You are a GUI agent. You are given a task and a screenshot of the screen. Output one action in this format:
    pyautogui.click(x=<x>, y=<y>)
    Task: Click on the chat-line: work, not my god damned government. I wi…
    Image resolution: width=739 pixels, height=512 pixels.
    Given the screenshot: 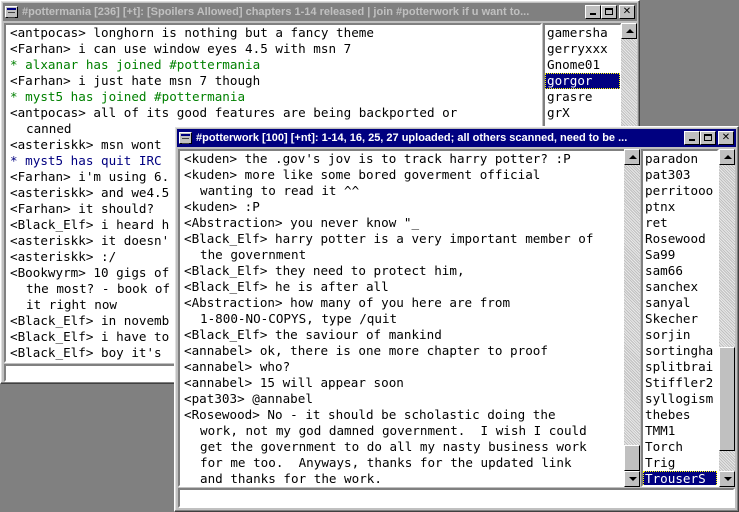 What is the action you would take?
    pyautogui.click(x=393, y=430)
    